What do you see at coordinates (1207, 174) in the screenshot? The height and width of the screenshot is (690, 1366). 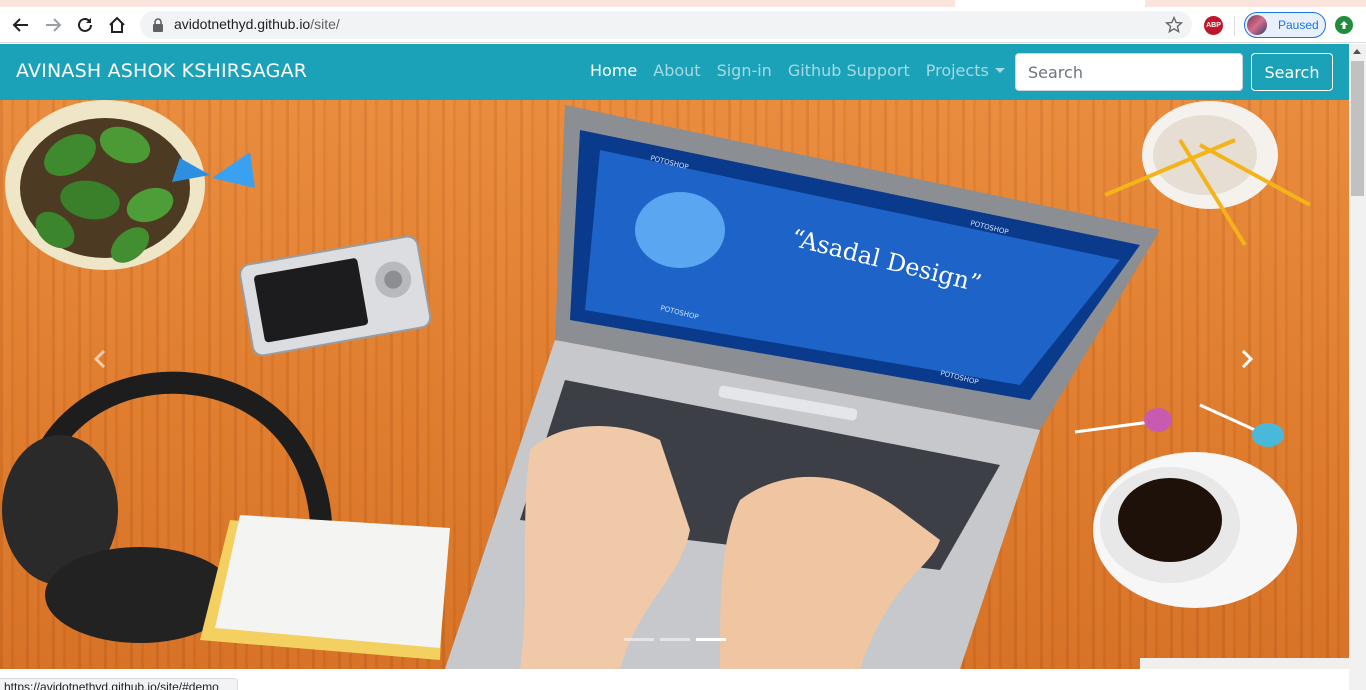 I see `pencil-cup-image` at bounding box center [1207, 174].